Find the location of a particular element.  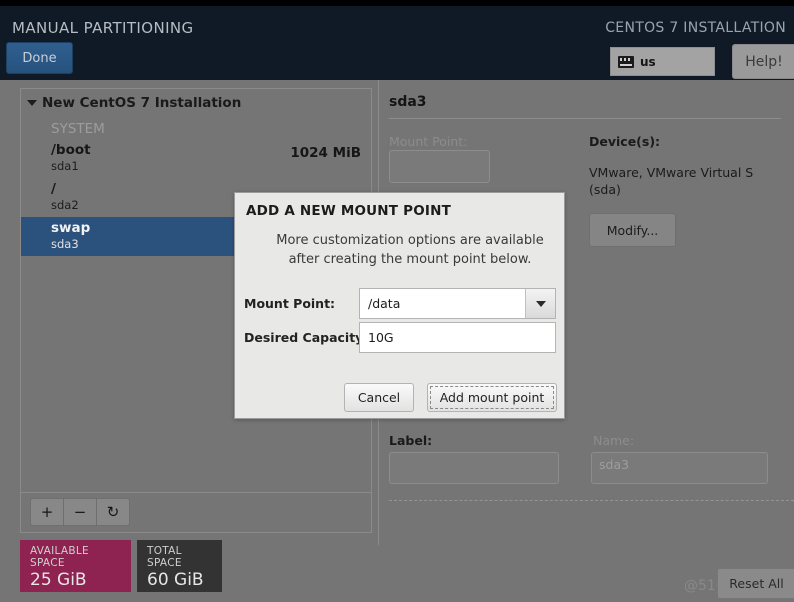

keyboard-layout-label: us is located at coordinates (648, 61).